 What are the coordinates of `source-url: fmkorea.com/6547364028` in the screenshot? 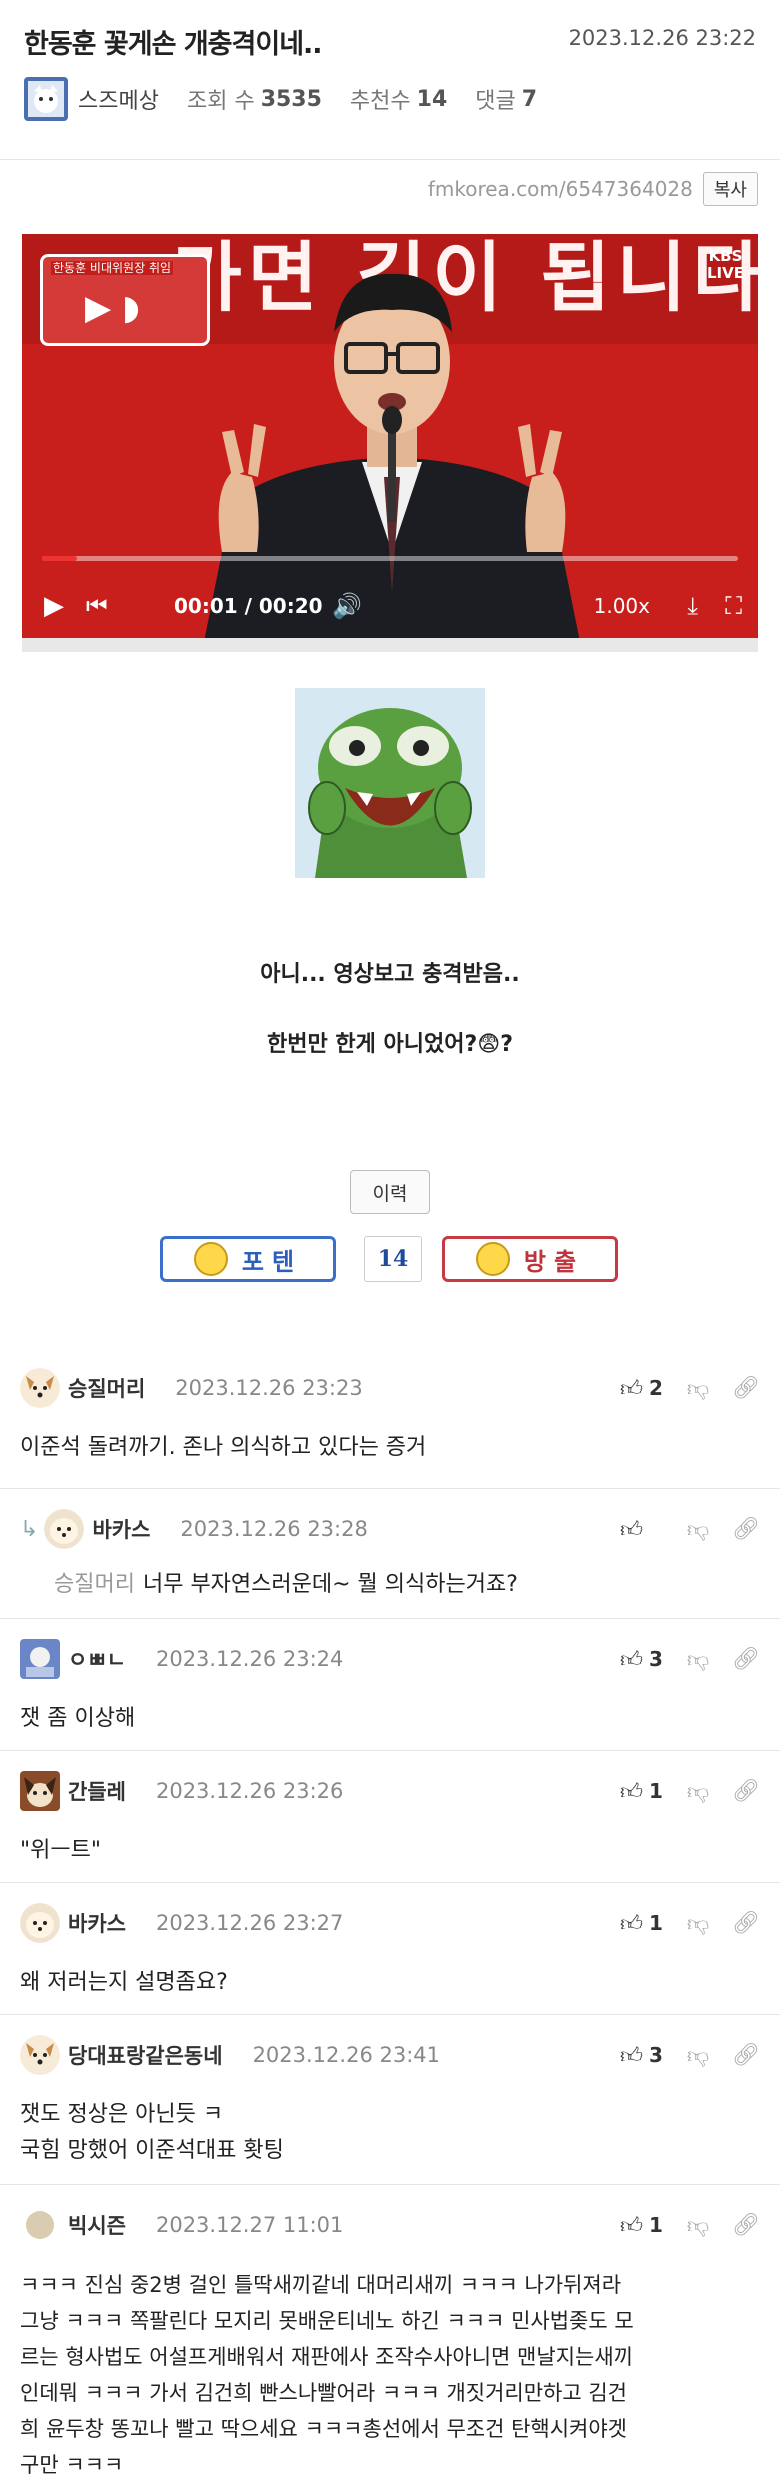 It's located at (560, 189).